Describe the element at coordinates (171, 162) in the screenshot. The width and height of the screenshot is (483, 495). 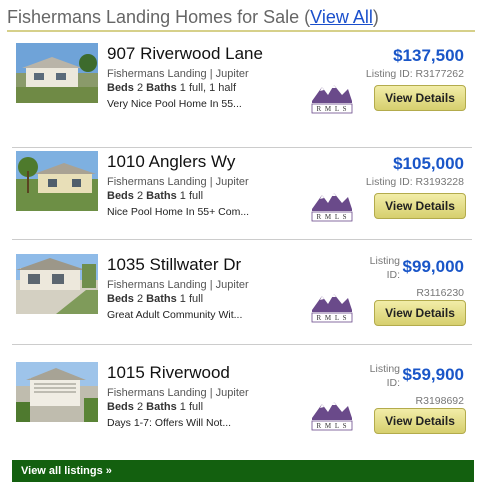
I see `listing-address: 1010 Anglers Wy` at that location.